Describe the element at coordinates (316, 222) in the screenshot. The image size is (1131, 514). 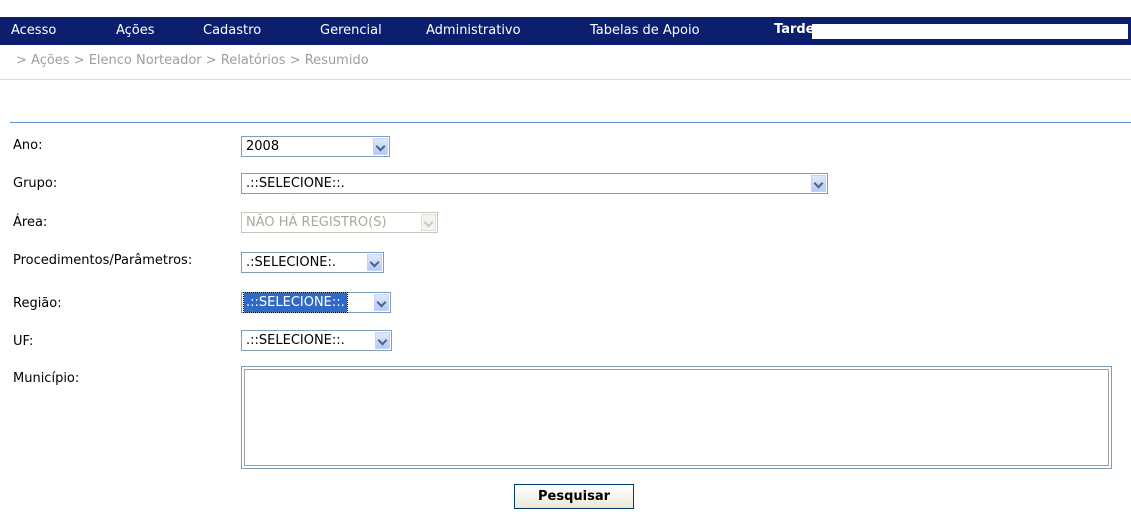
I see `area-select-value: NÃO HÁ REGISTRO(S)` at that location.